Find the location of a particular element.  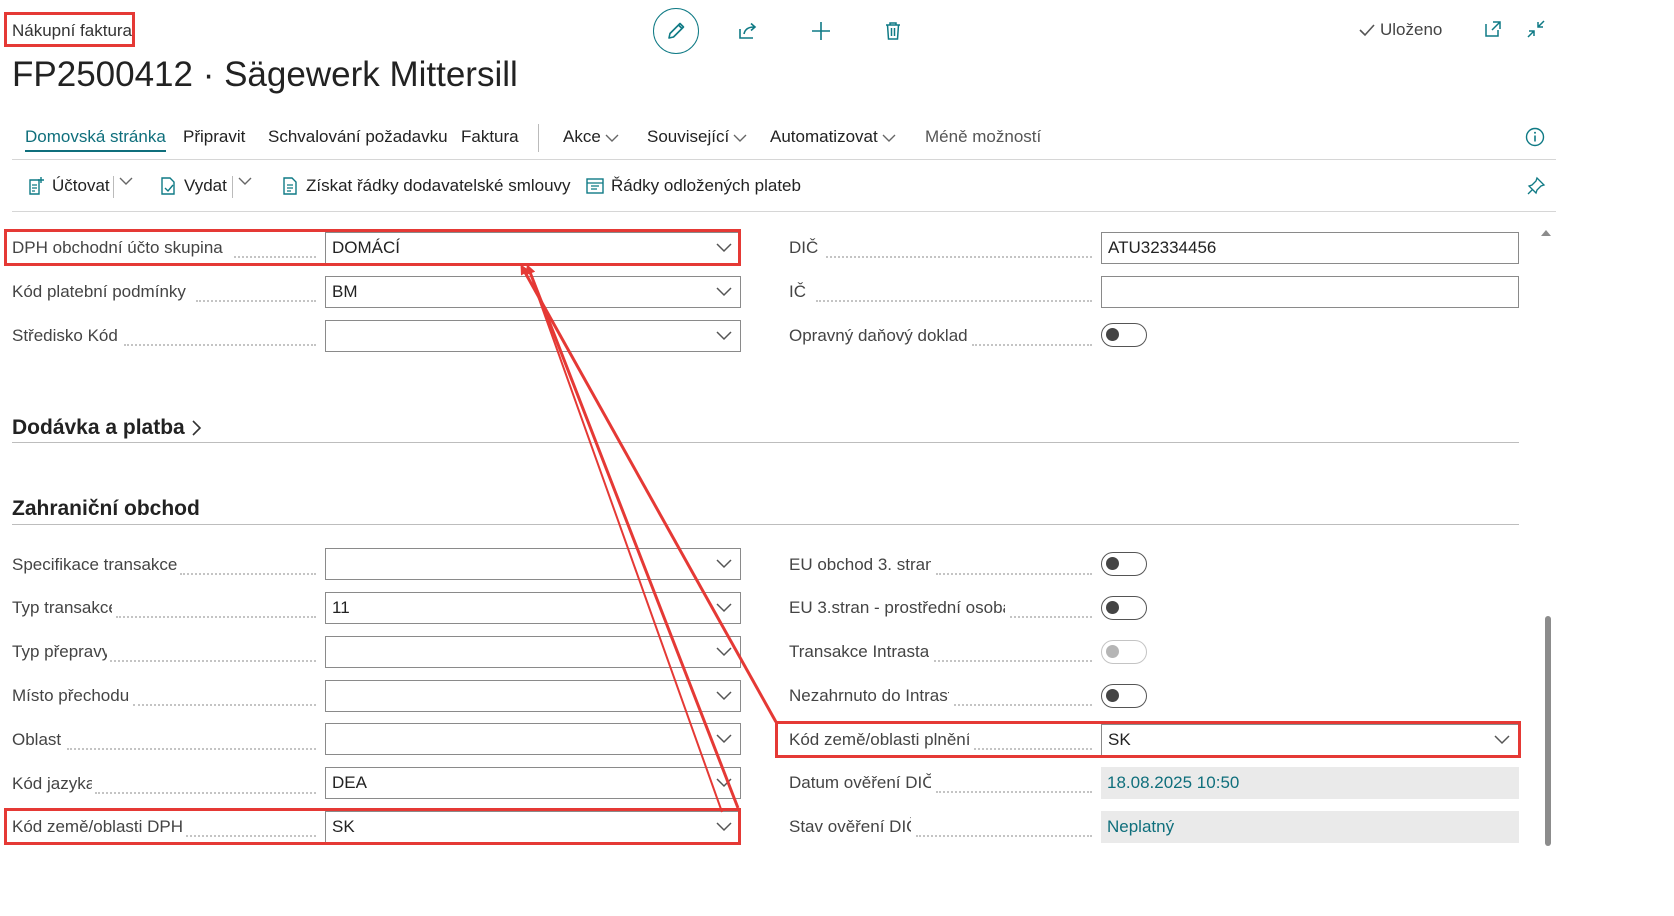

payment-terms-code-value: BM is located at coordinates (345, 291).